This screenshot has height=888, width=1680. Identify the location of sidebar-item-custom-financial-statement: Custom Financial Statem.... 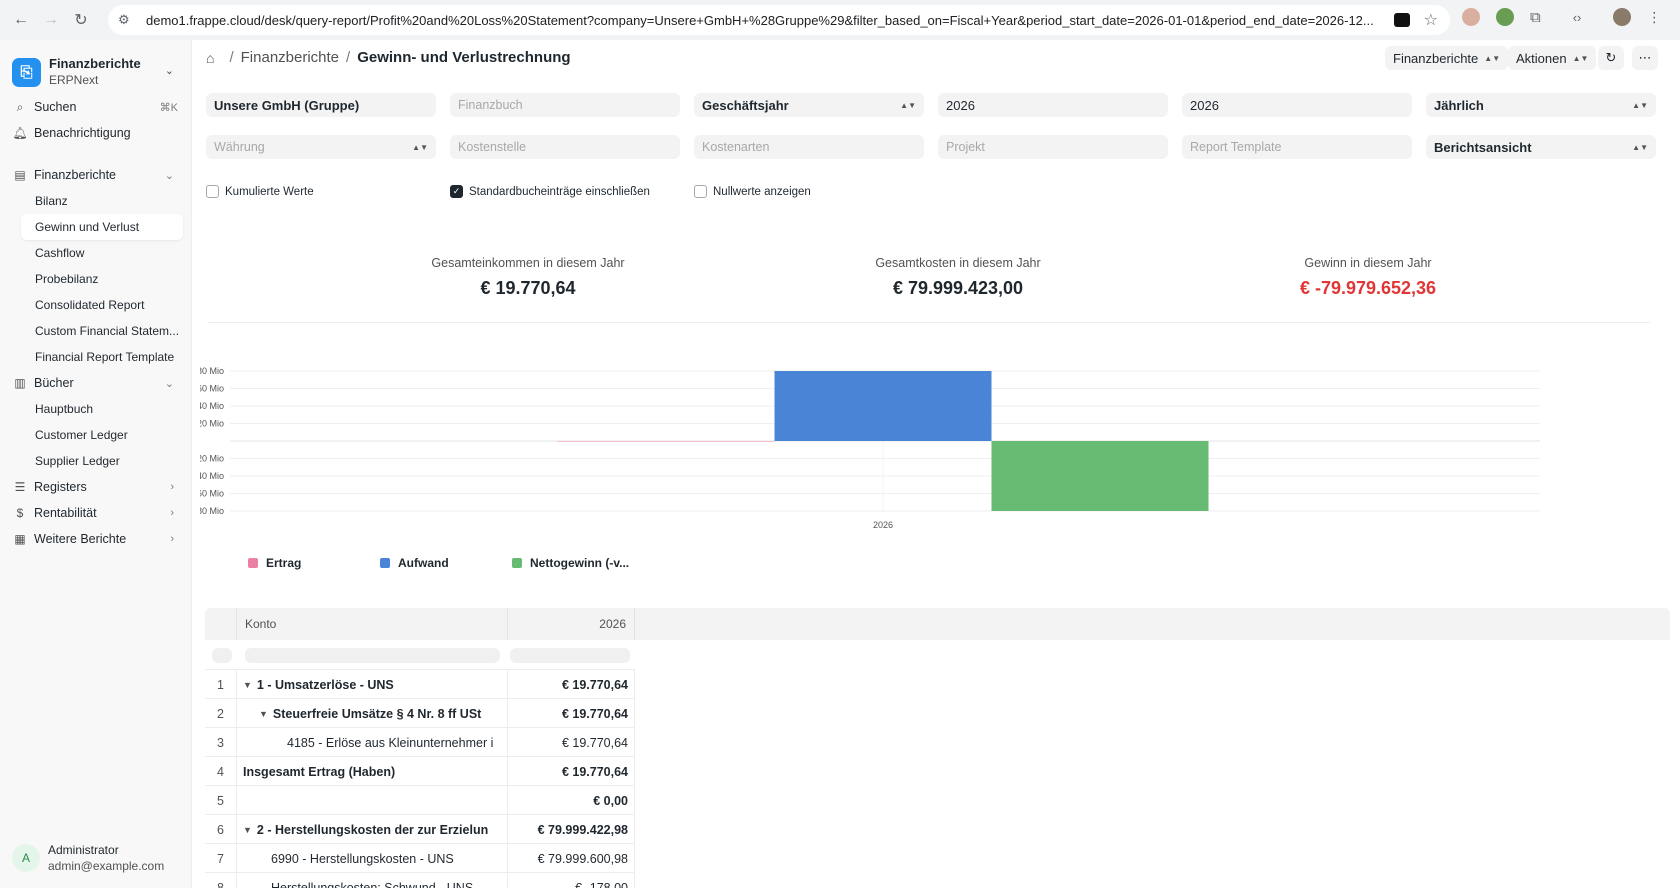
(102, 331).